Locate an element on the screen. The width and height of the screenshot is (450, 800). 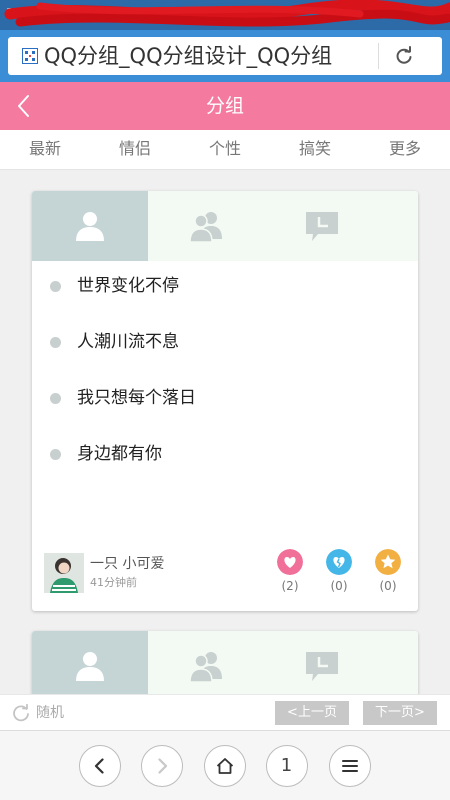
site-favicon-icon is located at coordinates (30, 56).